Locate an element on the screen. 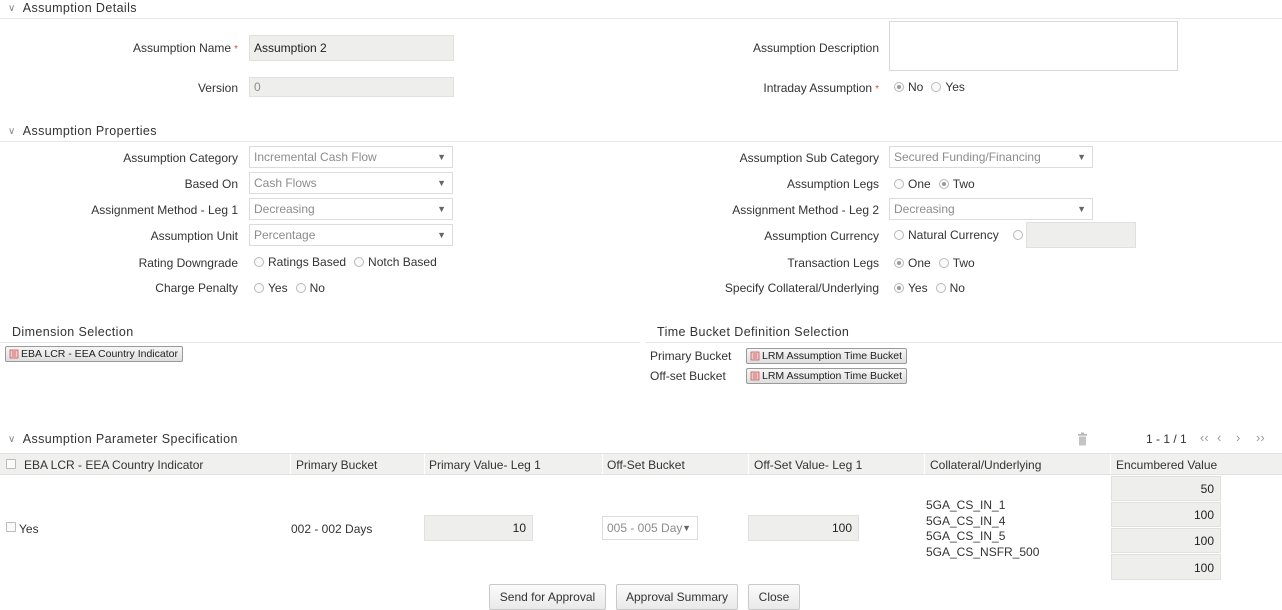 The height and width of the screenshot is (610, 1282). row-primary-bucket: 002 - 002 Days is located at coordinates (332, 529).